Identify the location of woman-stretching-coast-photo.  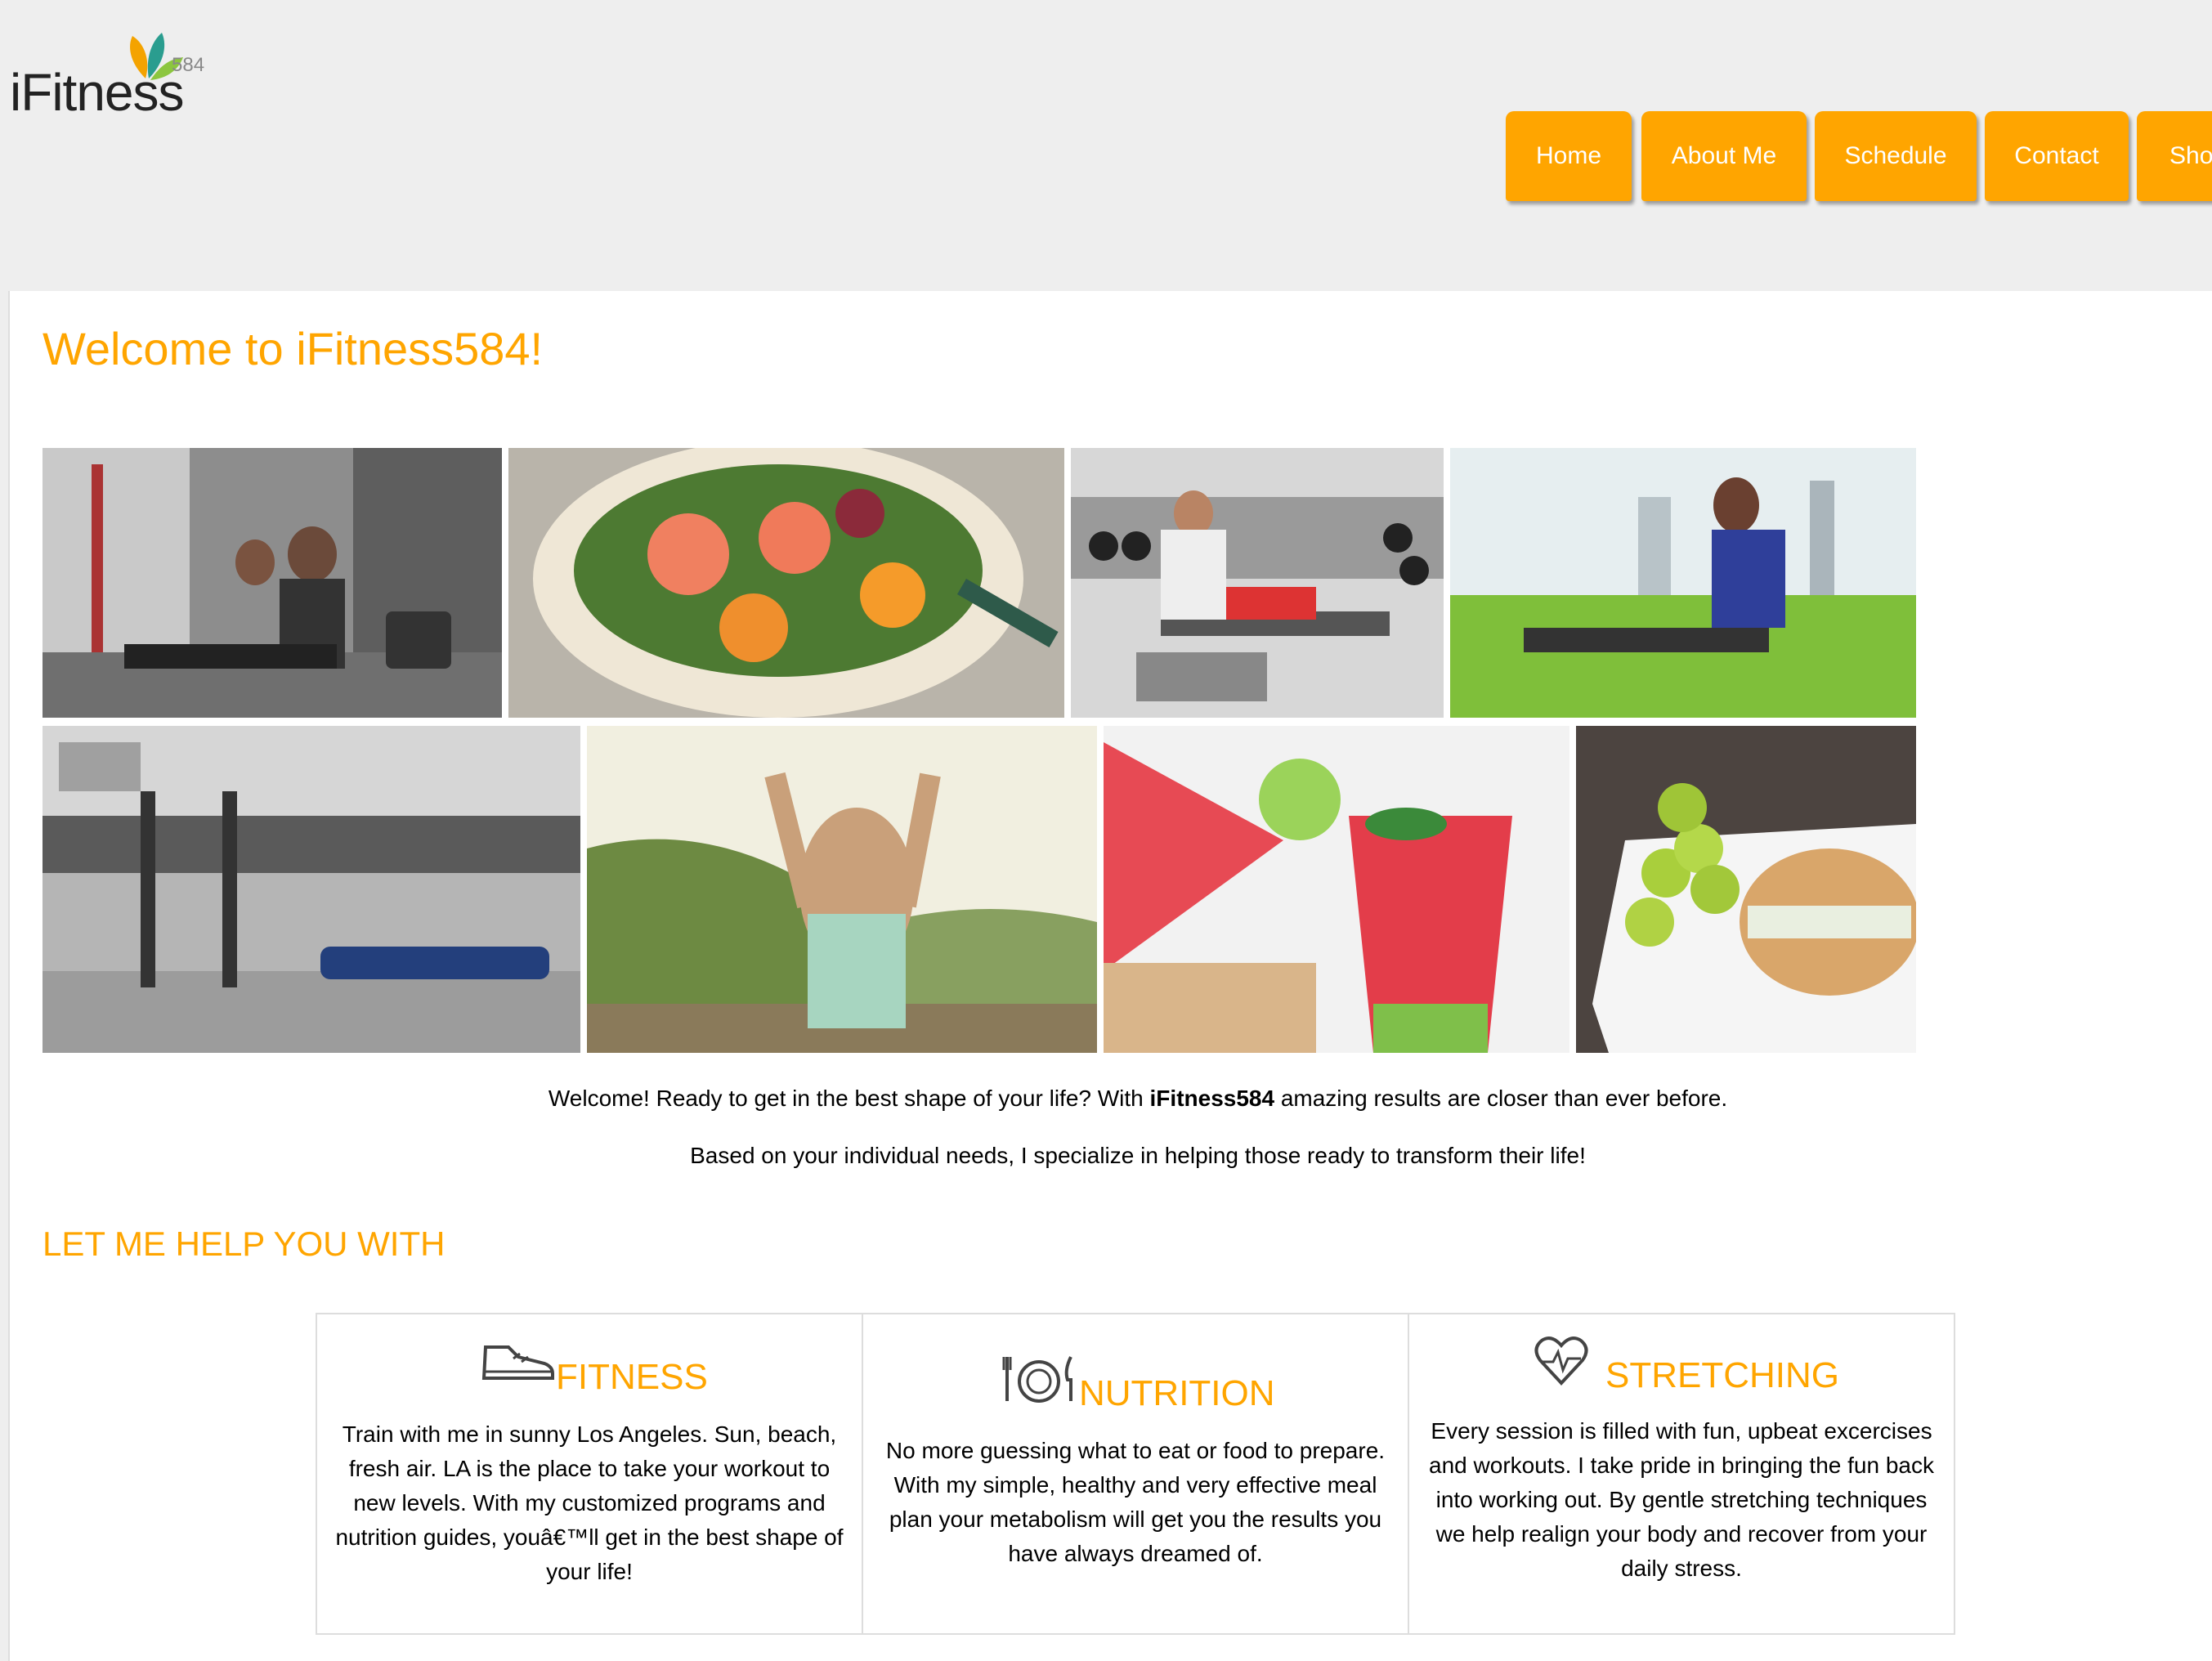
(842, 889).